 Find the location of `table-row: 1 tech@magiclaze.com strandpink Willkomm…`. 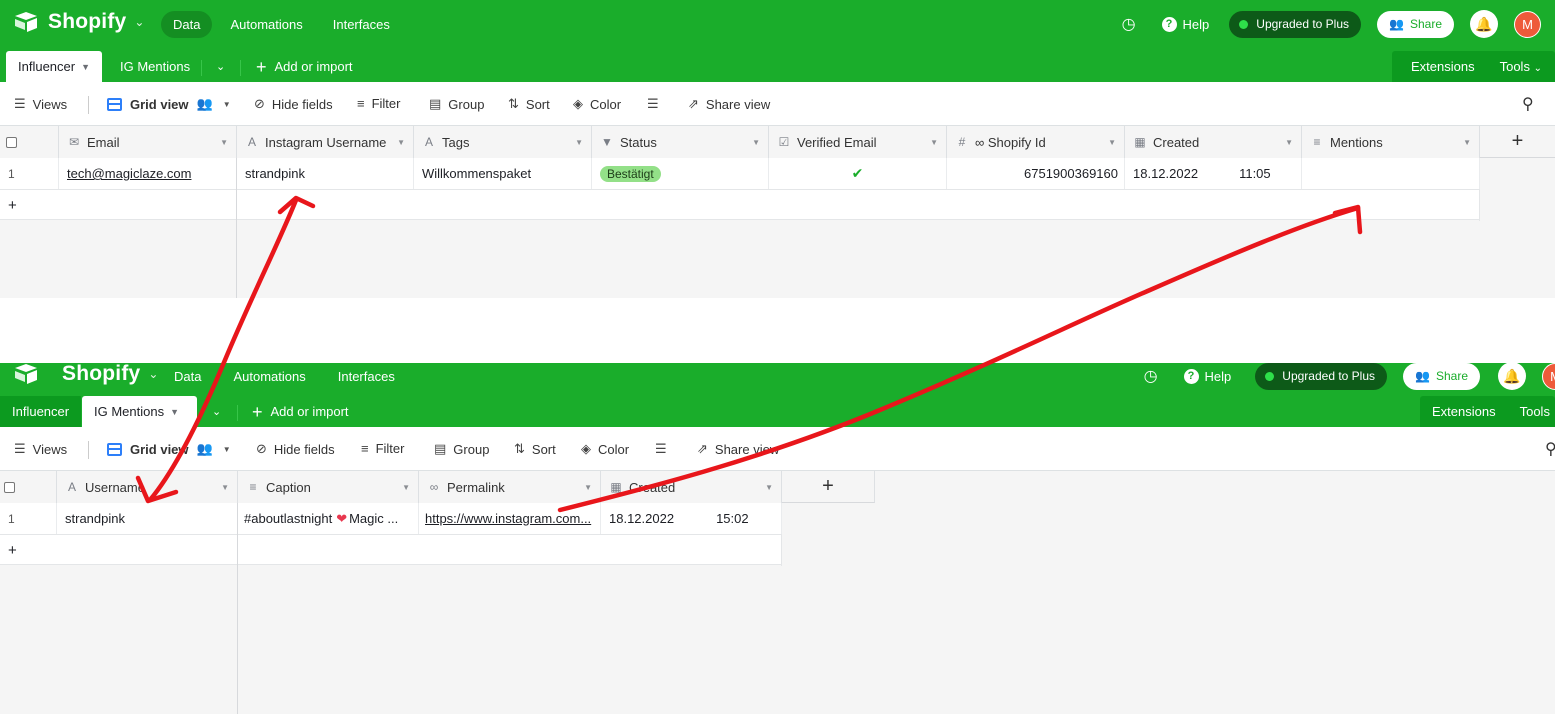

table-row: 1 tech@magiclaze.com strandpink Willkomm… is located at coordinates (740, 174).